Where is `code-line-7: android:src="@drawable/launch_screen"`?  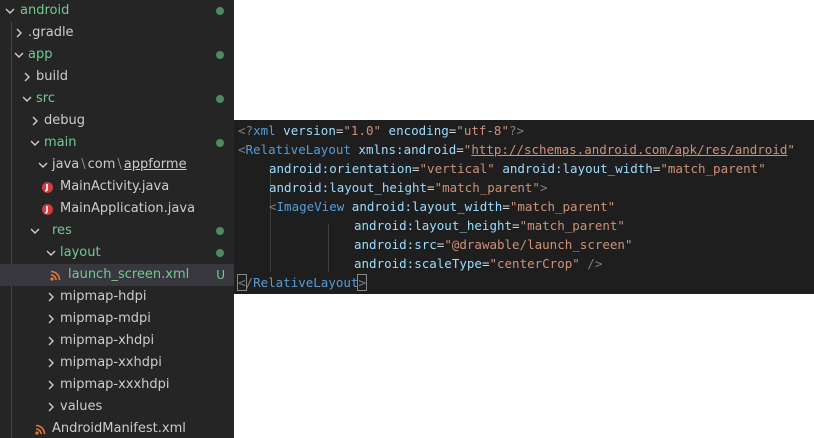
code-line-7: android:src="@drawable/launch_screen" is located at coordinates (493, 244).